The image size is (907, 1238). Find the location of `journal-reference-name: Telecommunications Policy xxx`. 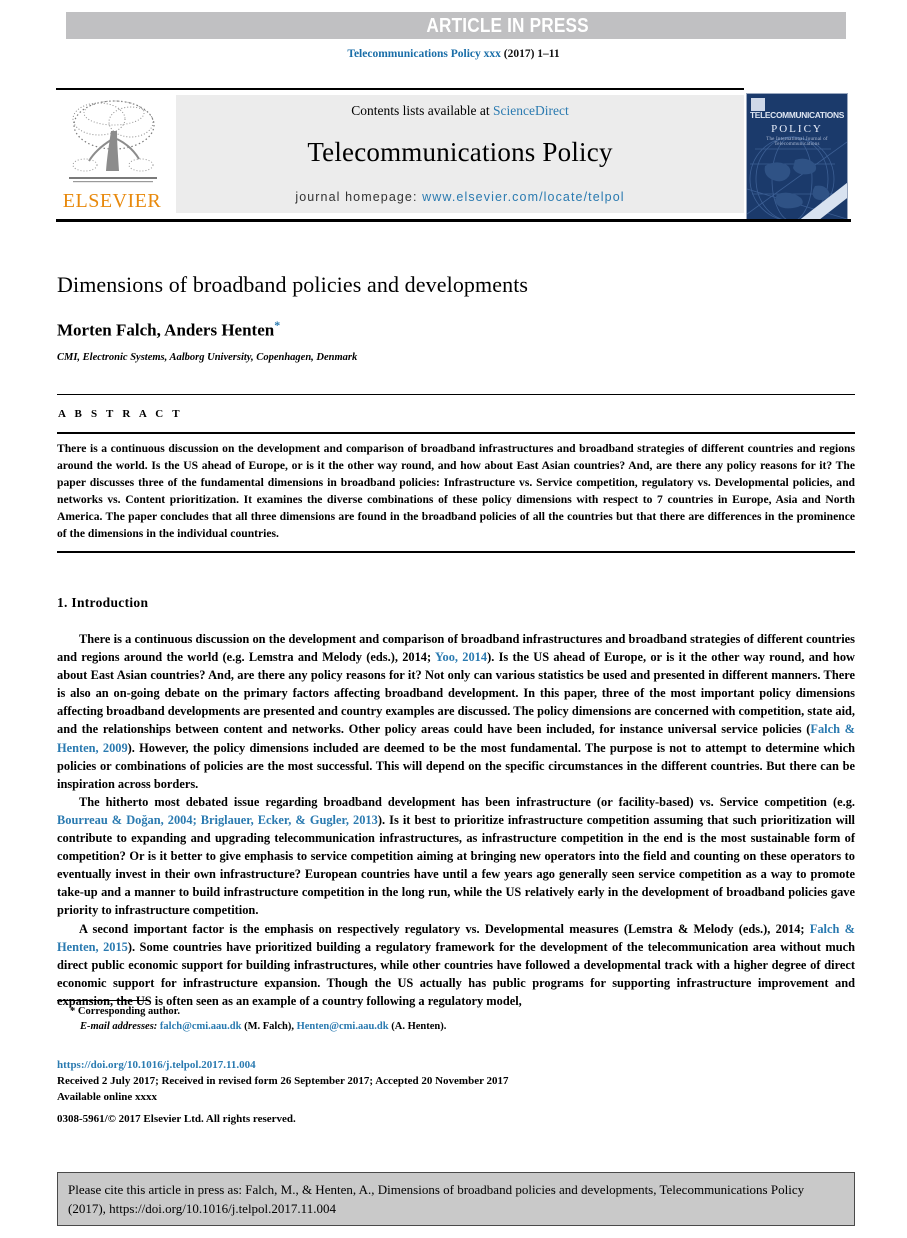

journal-reference-name: Telecommunications Policy xxx is located at coordinates (424, 54).